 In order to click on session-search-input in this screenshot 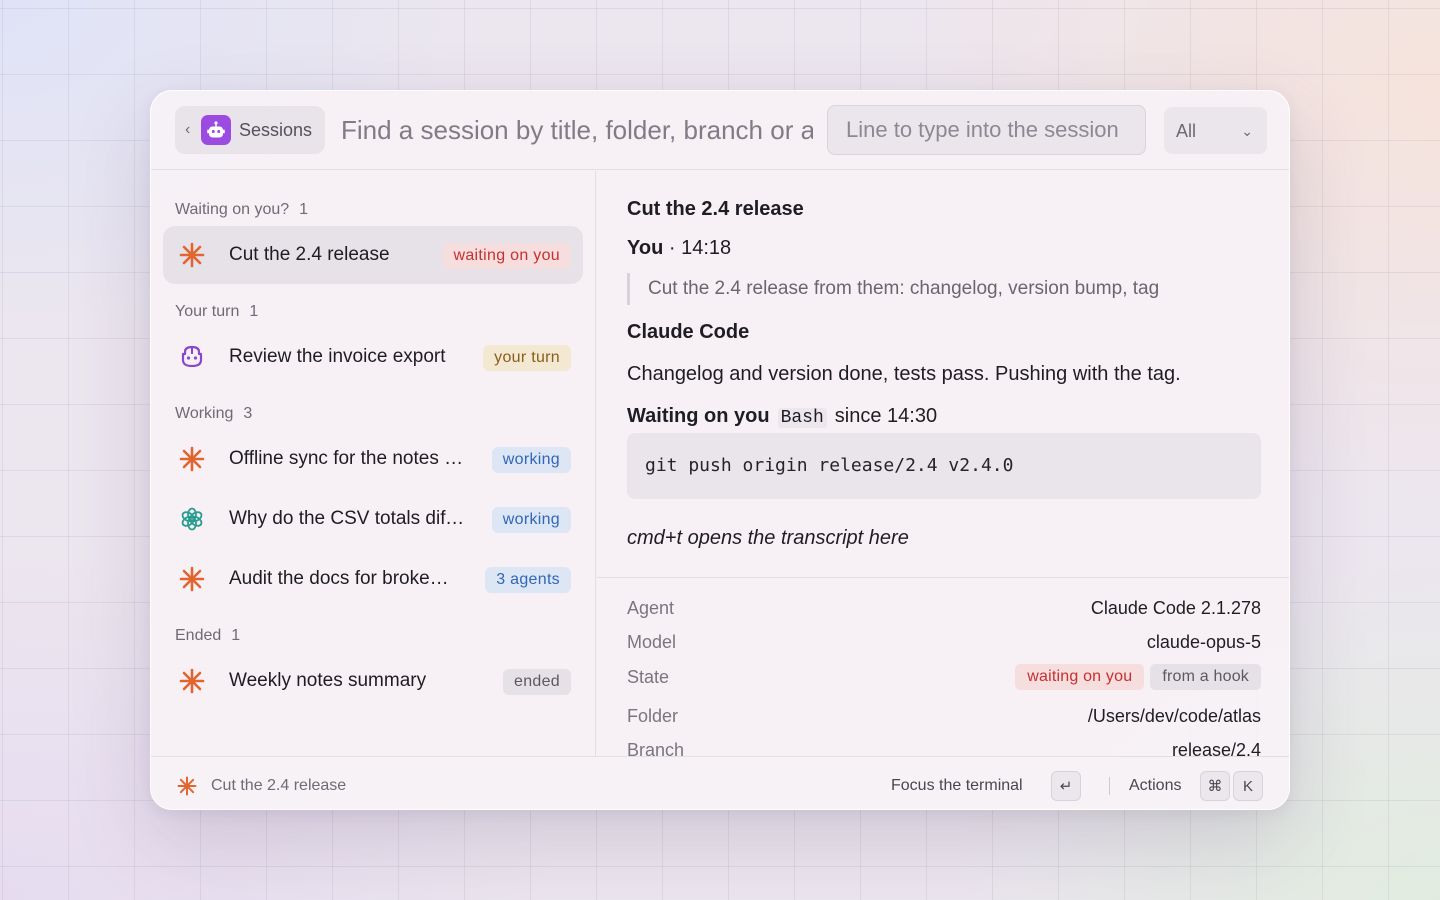, I will do `click(577, 130)`.